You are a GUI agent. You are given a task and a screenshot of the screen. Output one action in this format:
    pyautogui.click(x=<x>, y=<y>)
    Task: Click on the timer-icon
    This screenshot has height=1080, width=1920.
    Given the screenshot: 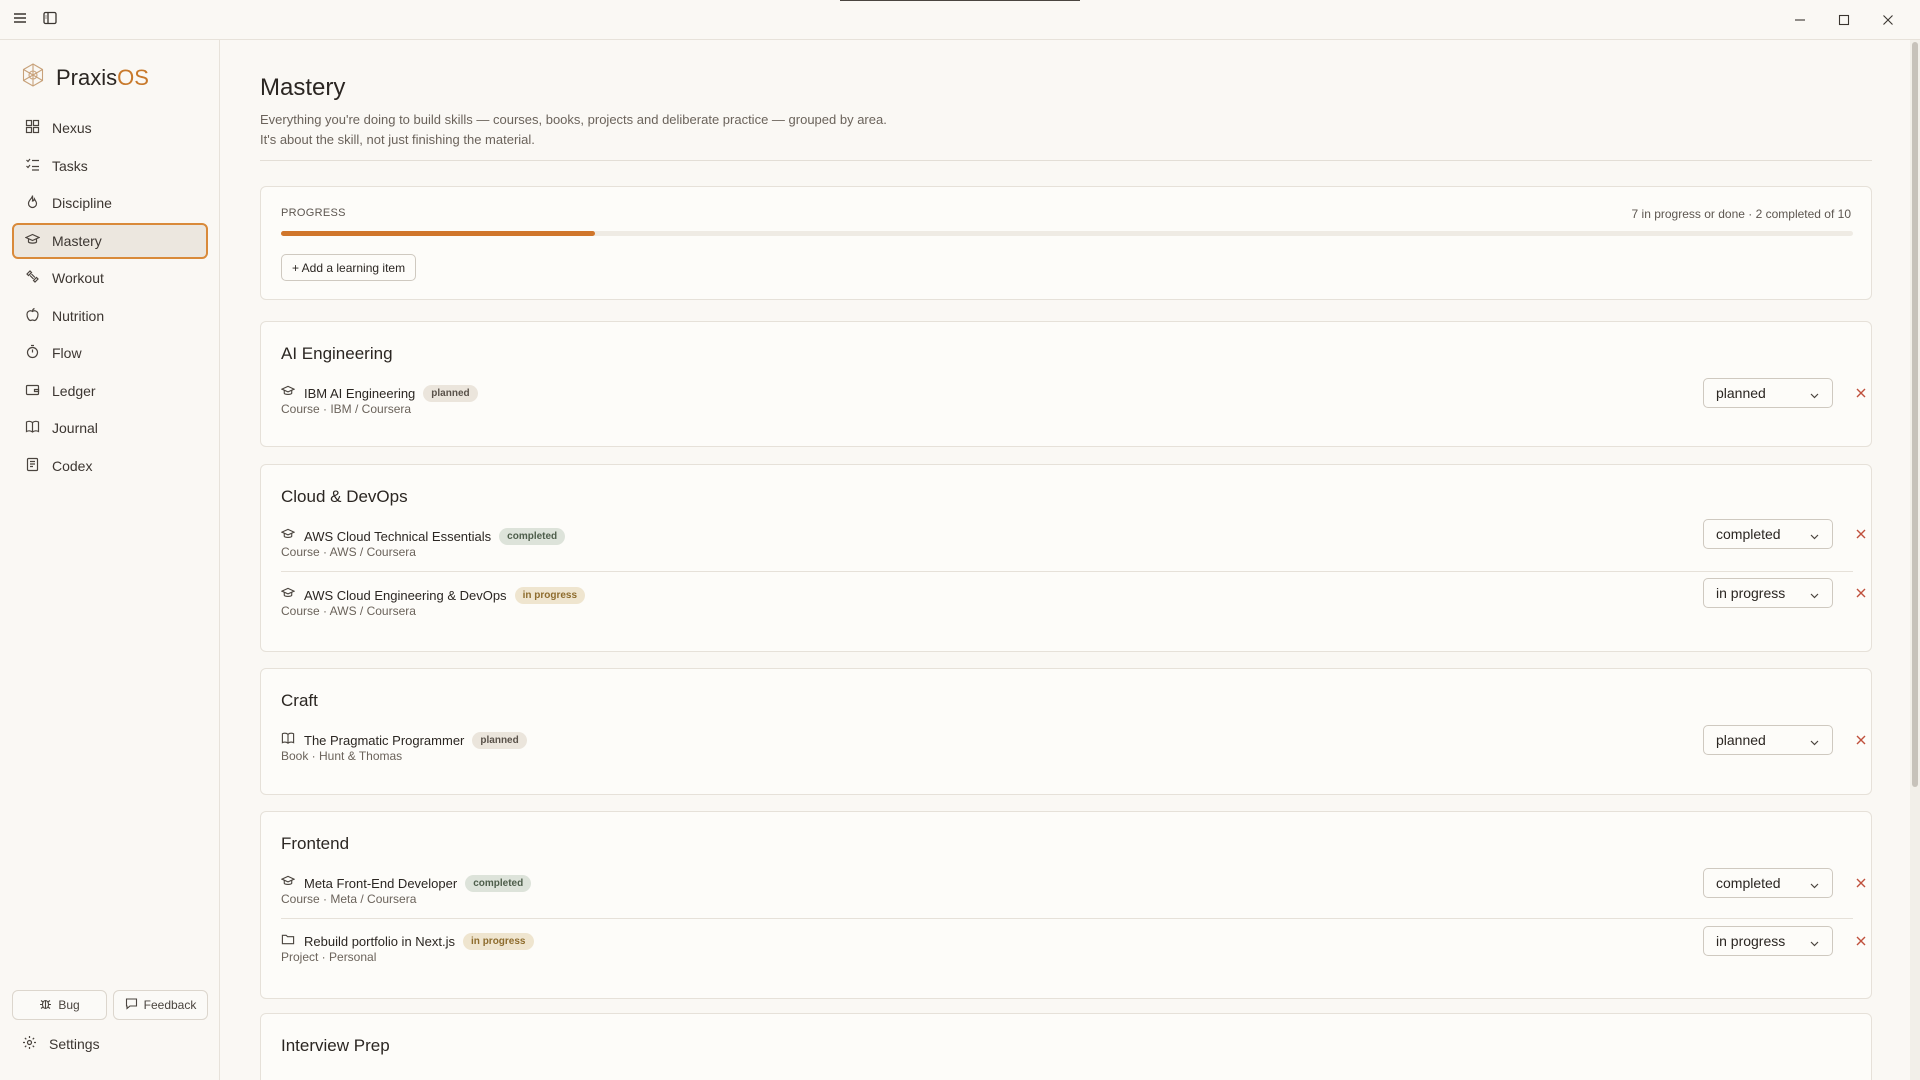 What is the action you would take?
    pyautogui.click(x=32, y=353)
    